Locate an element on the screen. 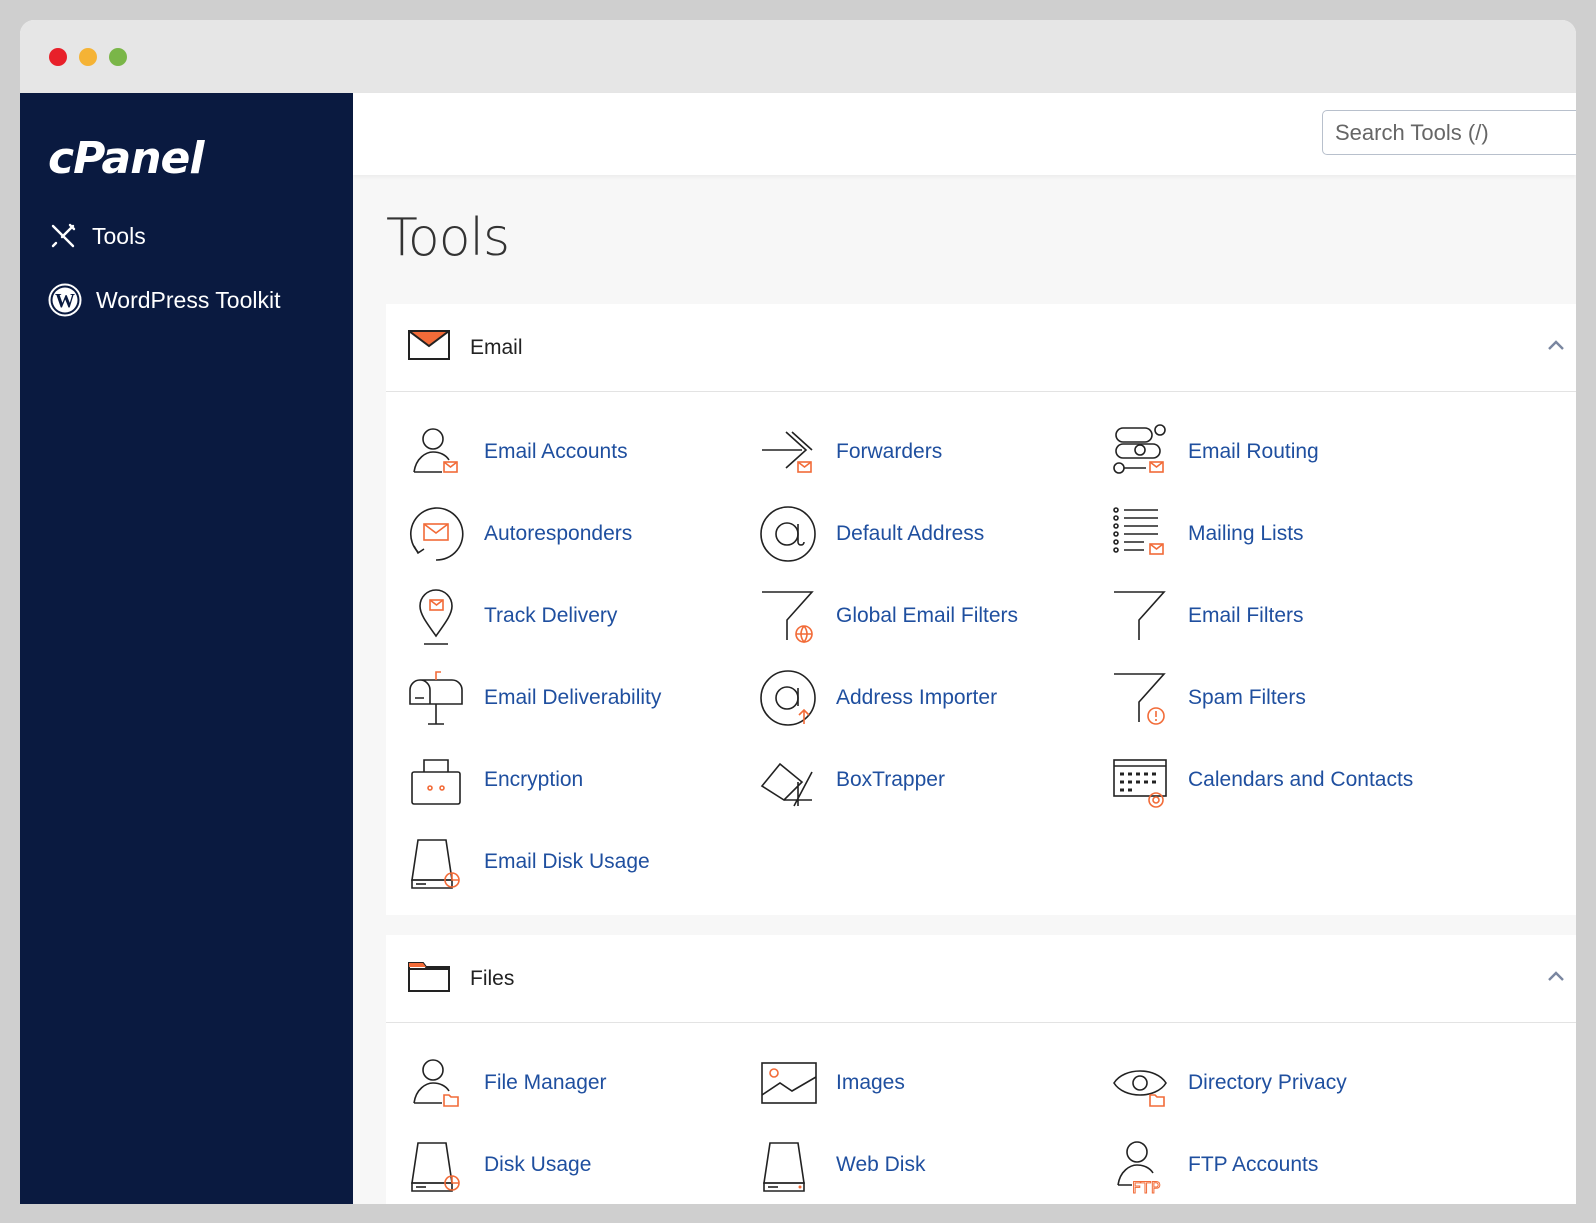 The width and height of the screenshot is (1596, 1223). tool-autoresponders: Autoresponders is located at coordinates (519, 534).